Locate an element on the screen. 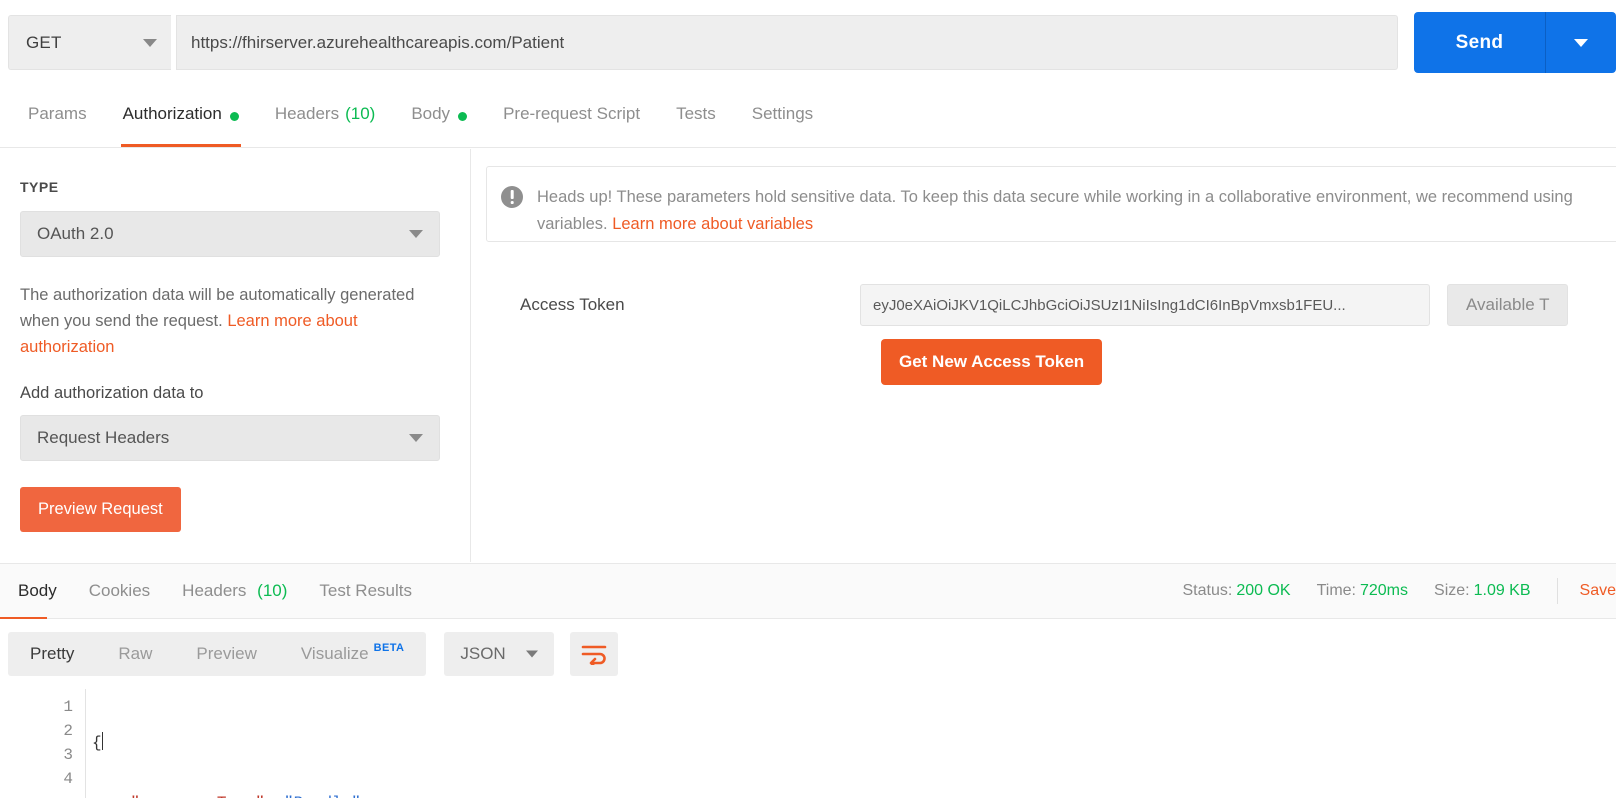 This screenshot has height=798, width=1616. response-language-value: JSON is located at coordinates (483, 653).